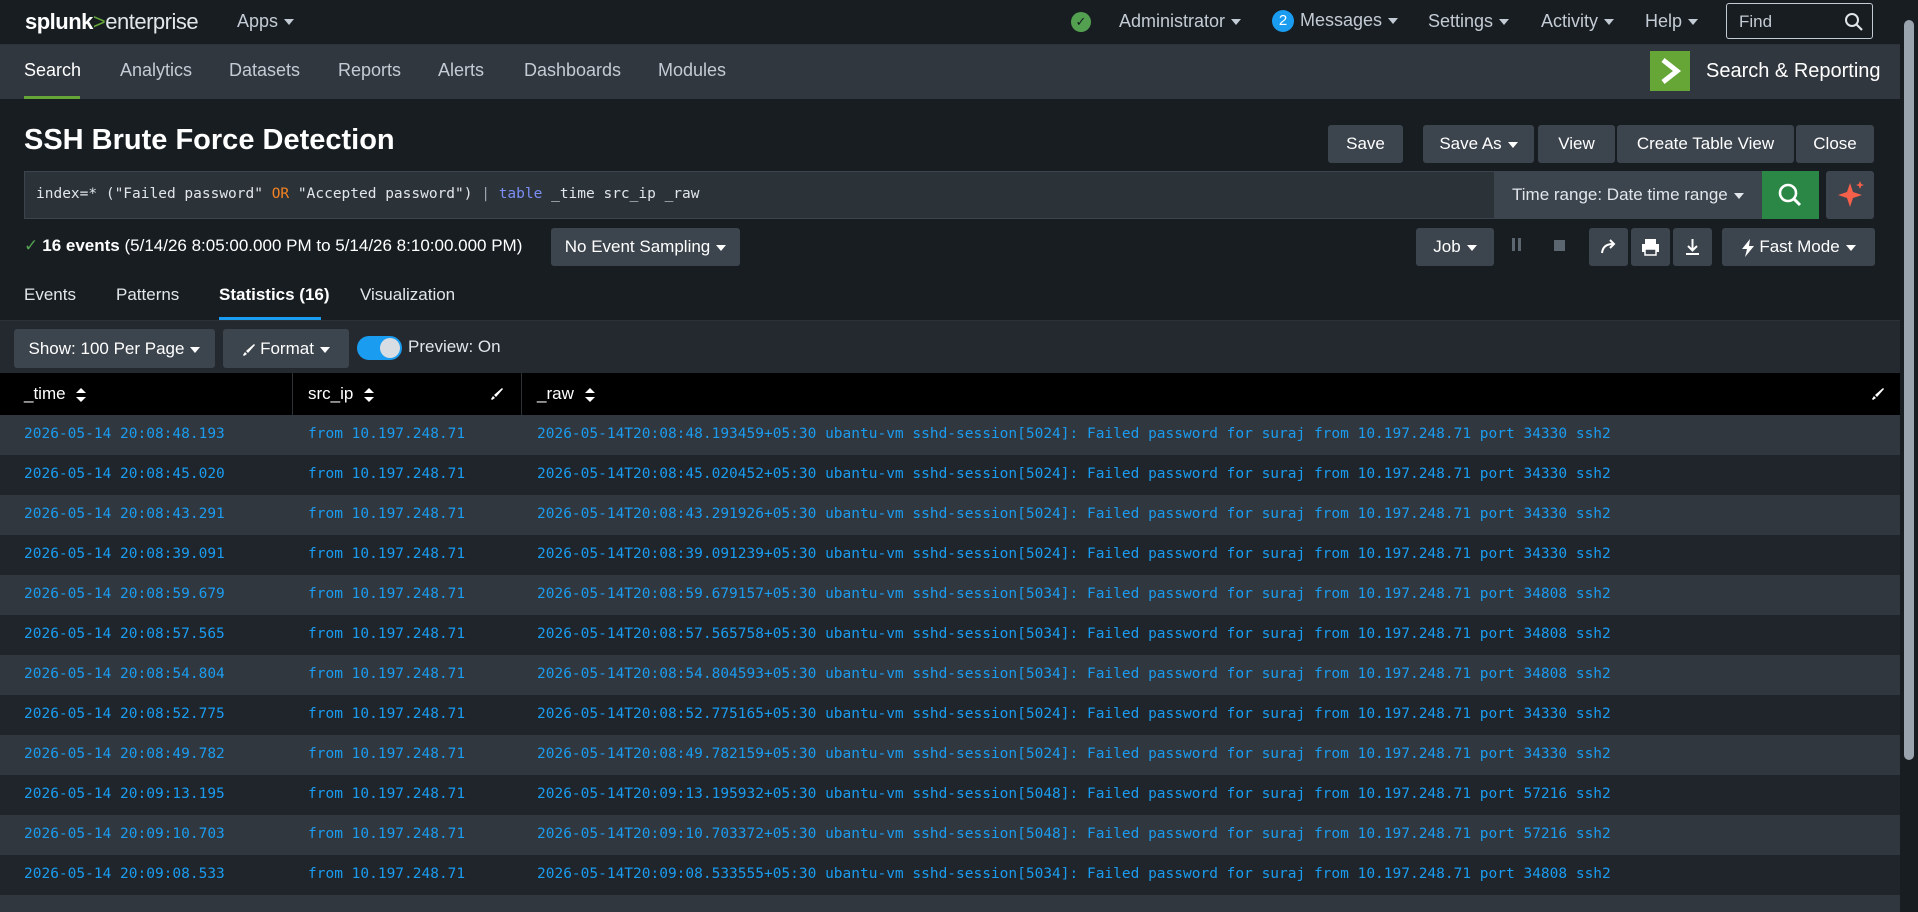  Describe the element at coordinates (1909, 390) in the screenshot. I see `scrollbar-thumb` at that location.